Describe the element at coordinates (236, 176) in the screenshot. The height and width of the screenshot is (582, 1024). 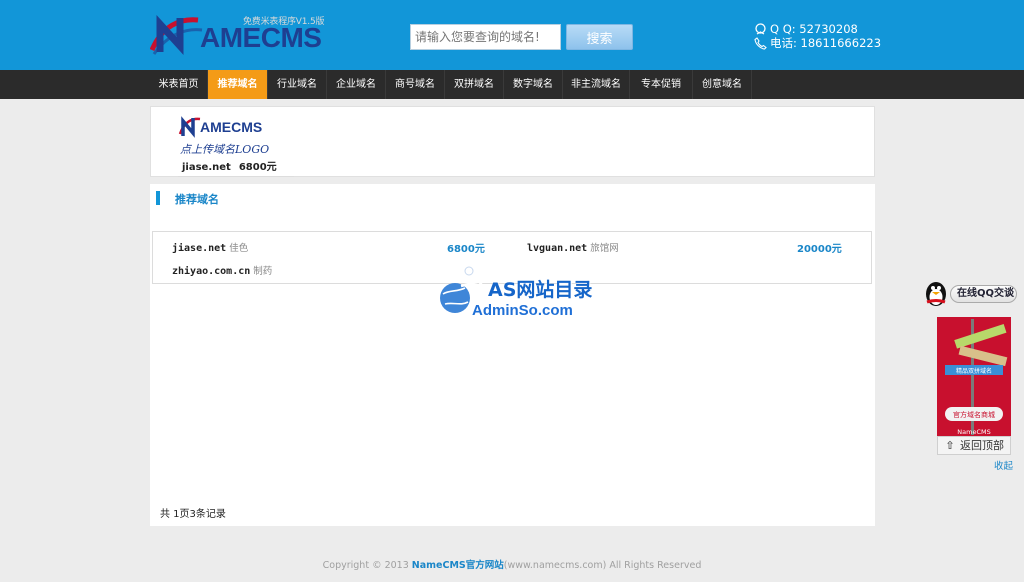
I see `ad-divider` at that location.